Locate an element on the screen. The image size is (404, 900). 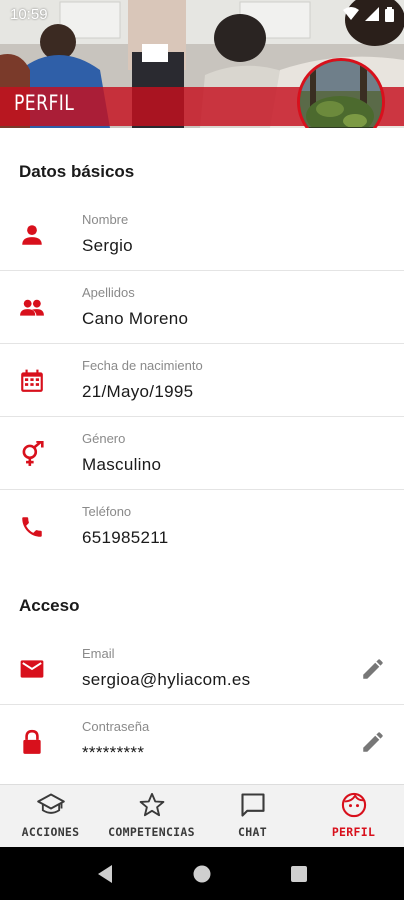
star-icon is located at coordinates (151, 804).